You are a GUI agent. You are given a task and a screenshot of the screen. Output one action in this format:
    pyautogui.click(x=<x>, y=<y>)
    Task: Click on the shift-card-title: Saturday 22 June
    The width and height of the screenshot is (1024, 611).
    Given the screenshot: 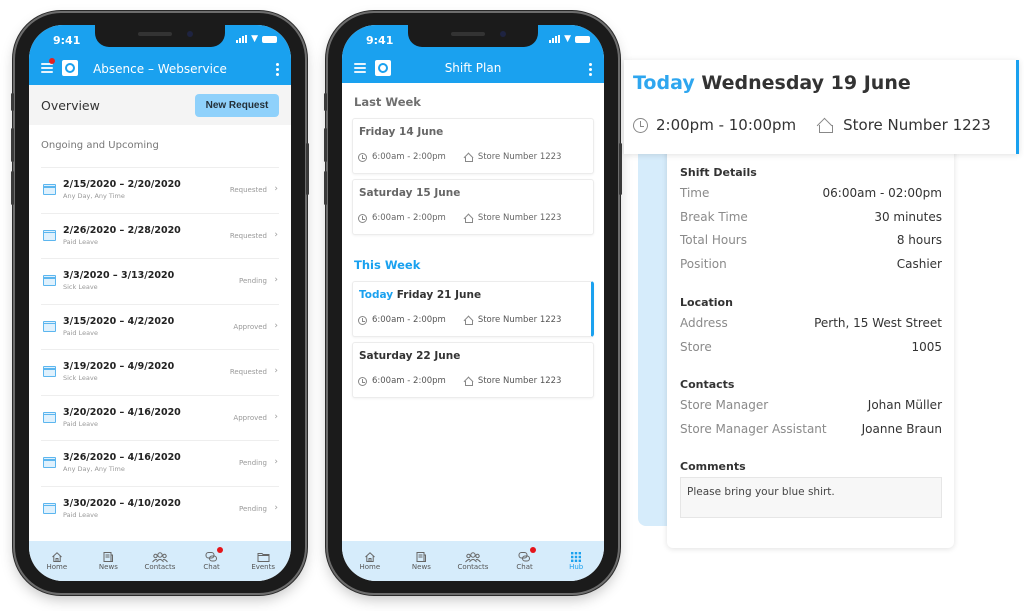 What is the action you would take?
    pyautogui.click(x=409, y=356)
    